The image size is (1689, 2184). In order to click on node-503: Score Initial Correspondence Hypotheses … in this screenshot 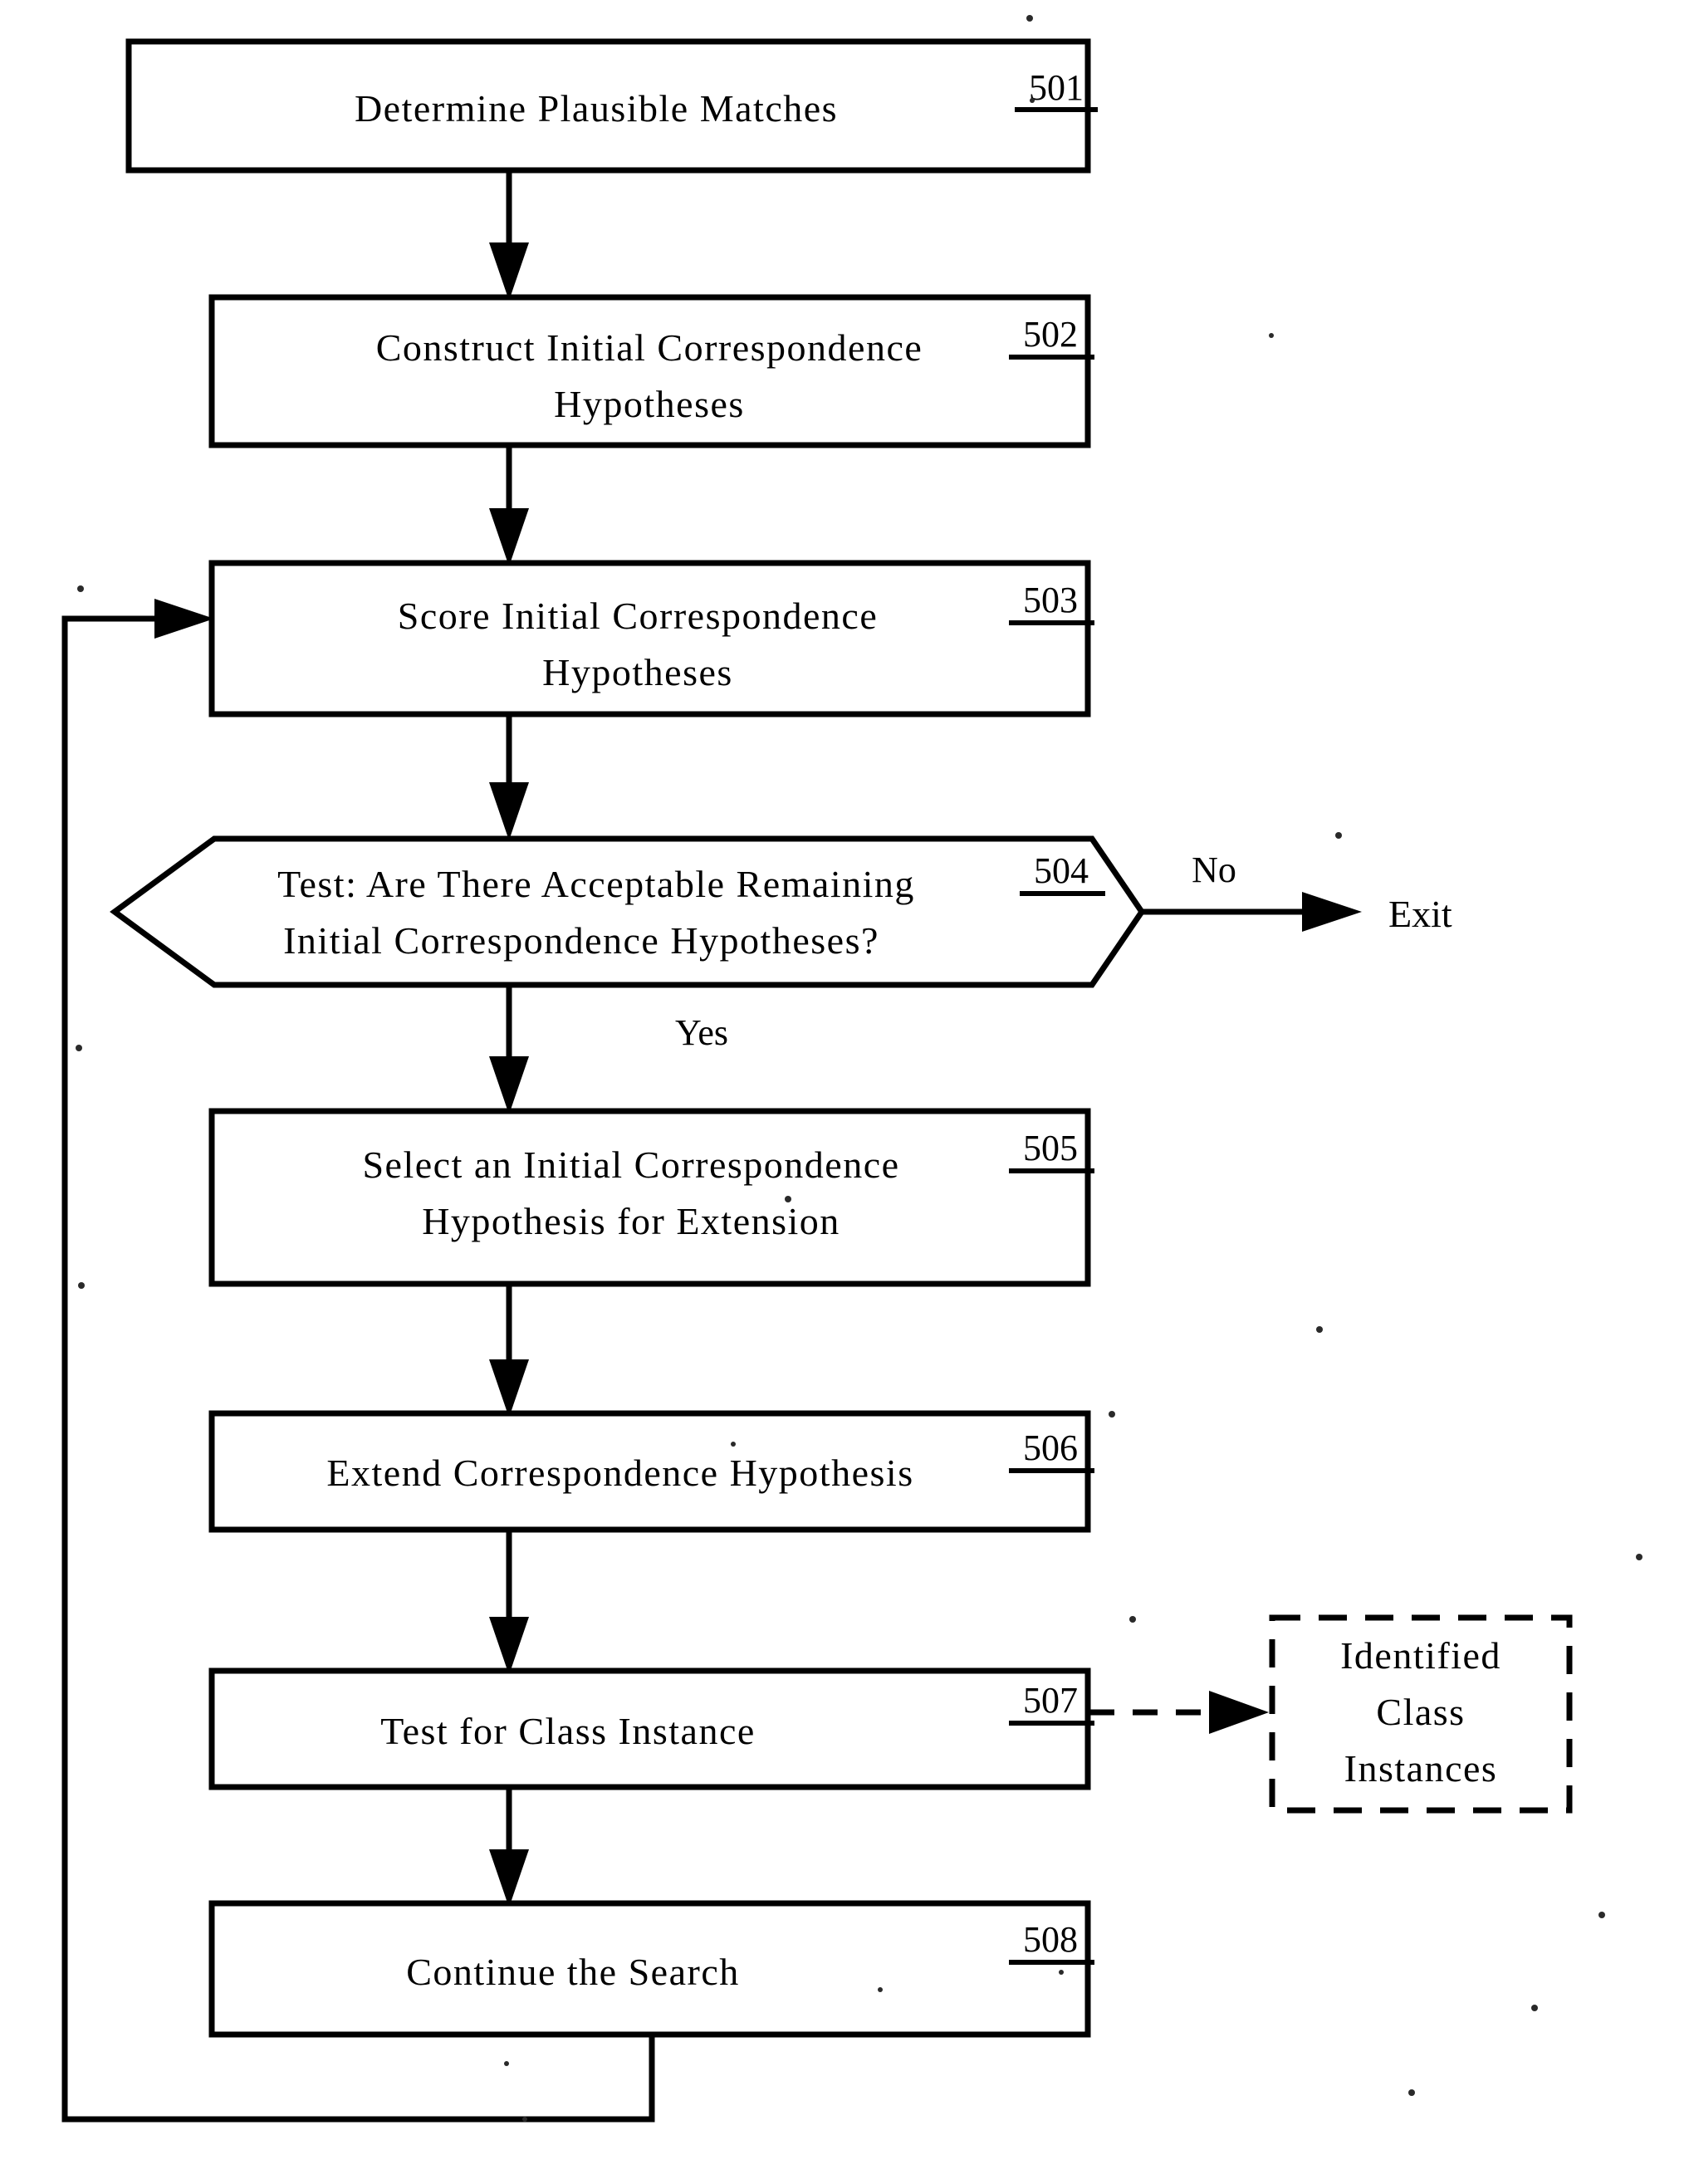, I will do `click(651, 638)`.